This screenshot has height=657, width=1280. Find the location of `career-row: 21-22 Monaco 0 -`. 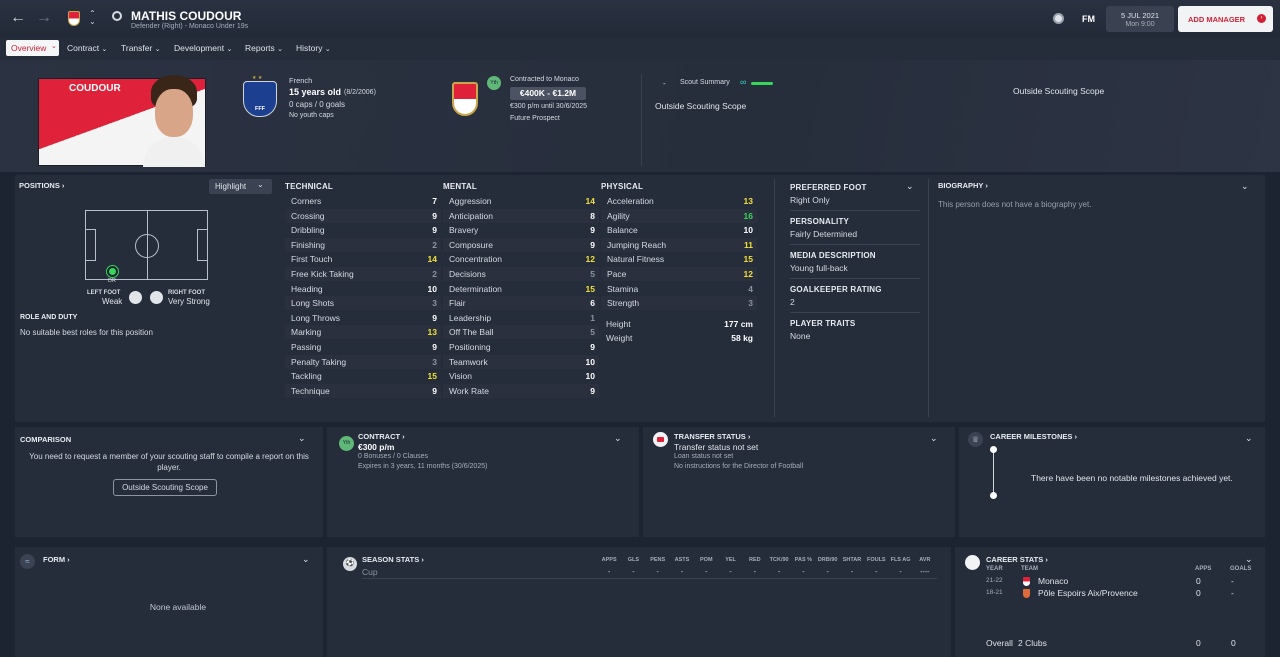

career-row: 21-22 Monaco 0 - is located at coordinates (1121, 582).